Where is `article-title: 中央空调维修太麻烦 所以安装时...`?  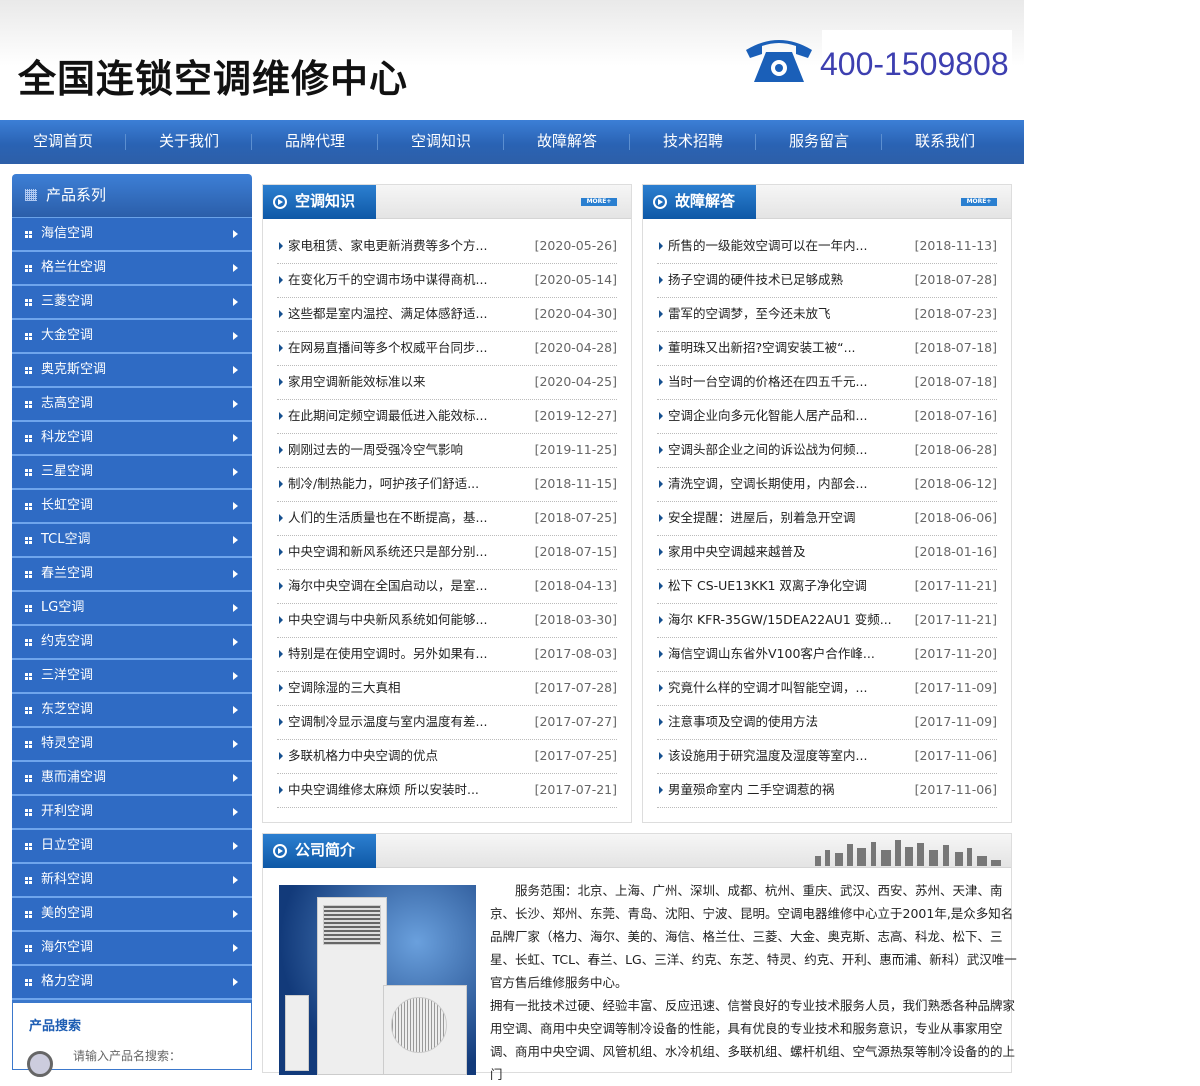 article-title: 中央空调维修太麻烦 所以安装时... is located at coordinates (383, 790).